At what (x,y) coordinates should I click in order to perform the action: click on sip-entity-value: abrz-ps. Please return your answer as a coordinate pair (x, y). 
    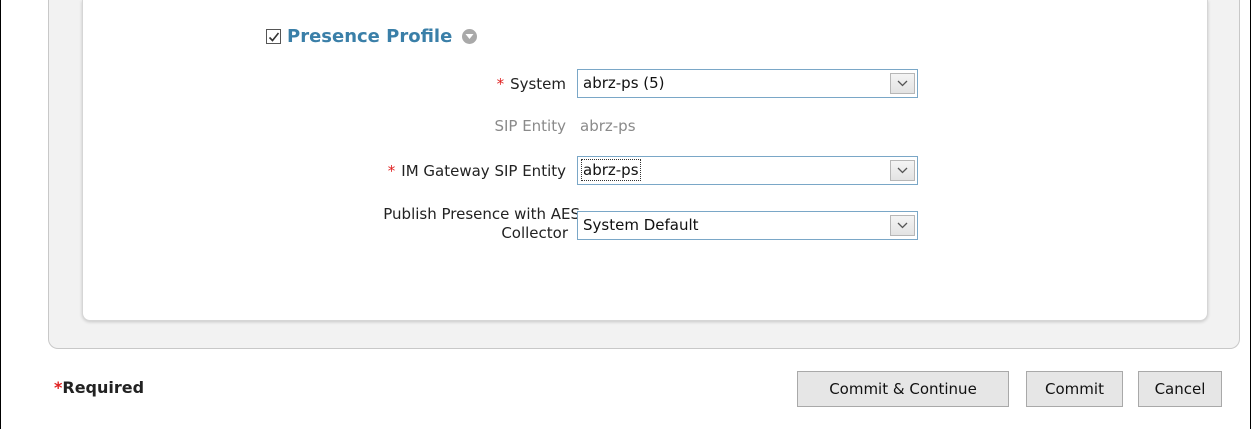
    Looking at the image, I should click on (608, 126).